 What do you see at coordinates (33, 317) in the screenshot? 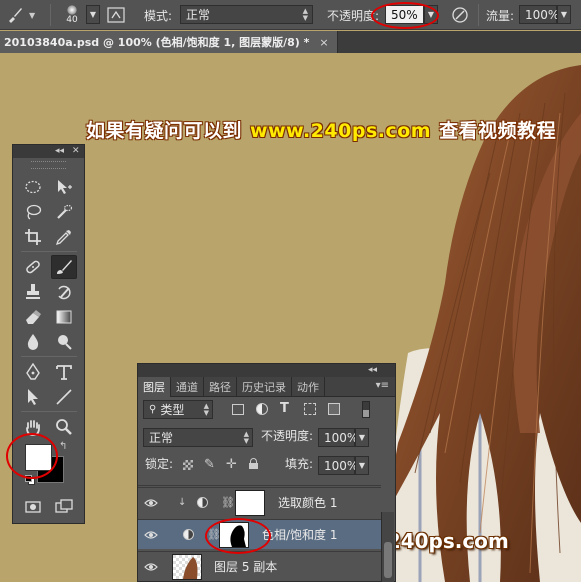
I see `eraser-icon` at bounding box center [33, 317].